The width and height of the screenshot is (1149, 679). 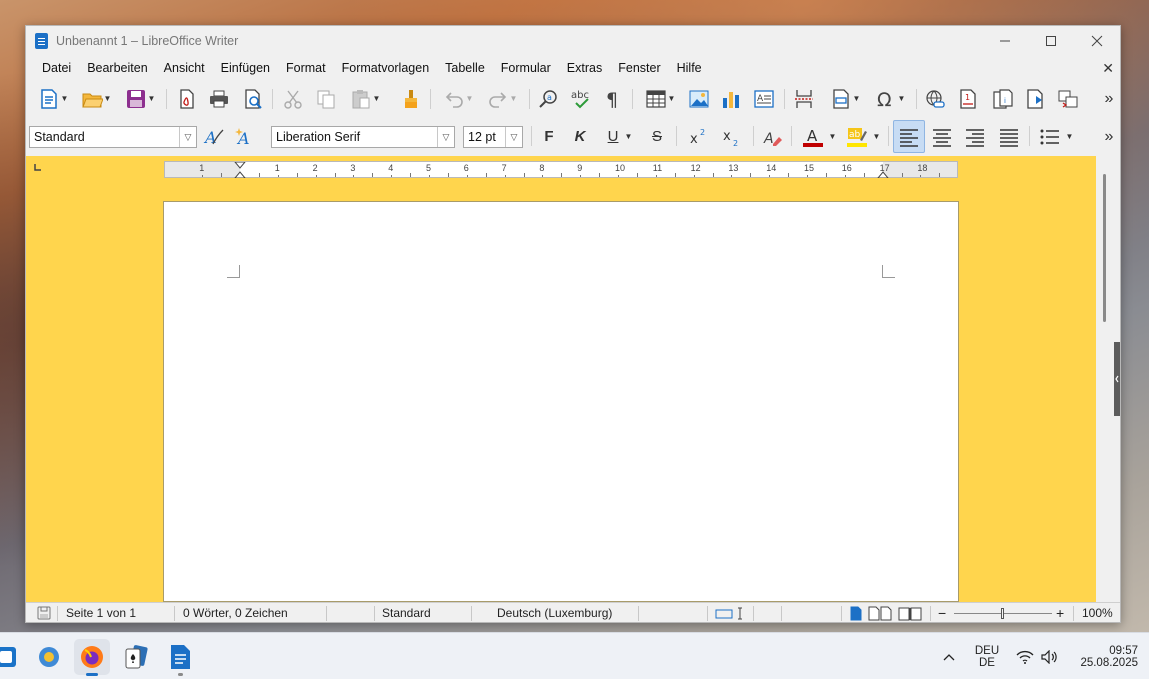 What do you see at coordinates (613, 98) in the screenshot?
I see `formatting-marks-button: ¶` at bounding box center [613, 98].